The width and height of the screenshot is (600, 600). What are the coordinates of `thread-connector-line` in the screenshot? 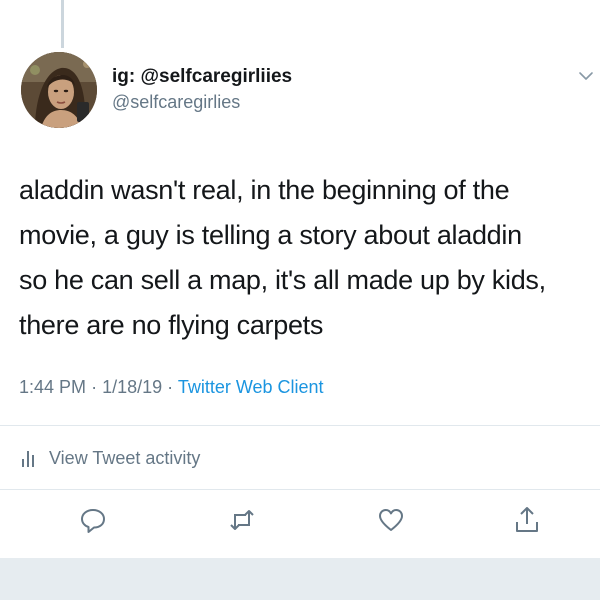 It's located at (62, 24).